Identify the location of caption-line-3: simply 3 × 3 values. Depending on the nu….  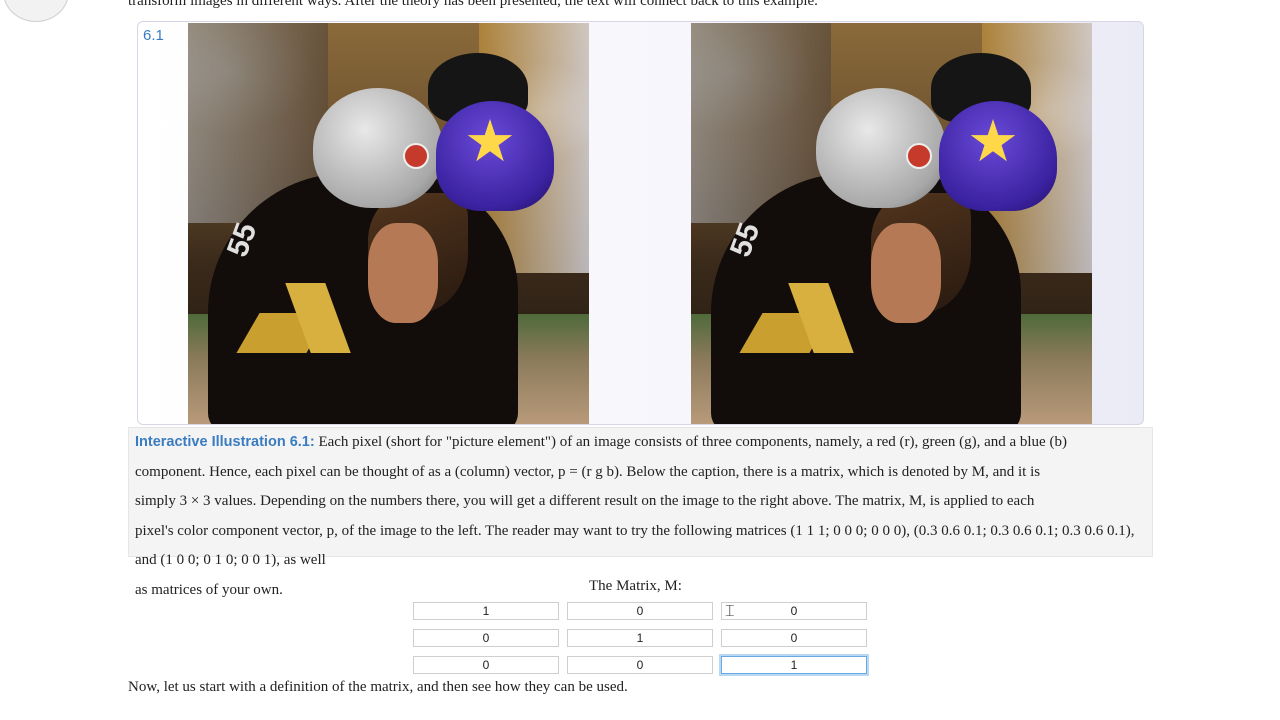
(585, 501).